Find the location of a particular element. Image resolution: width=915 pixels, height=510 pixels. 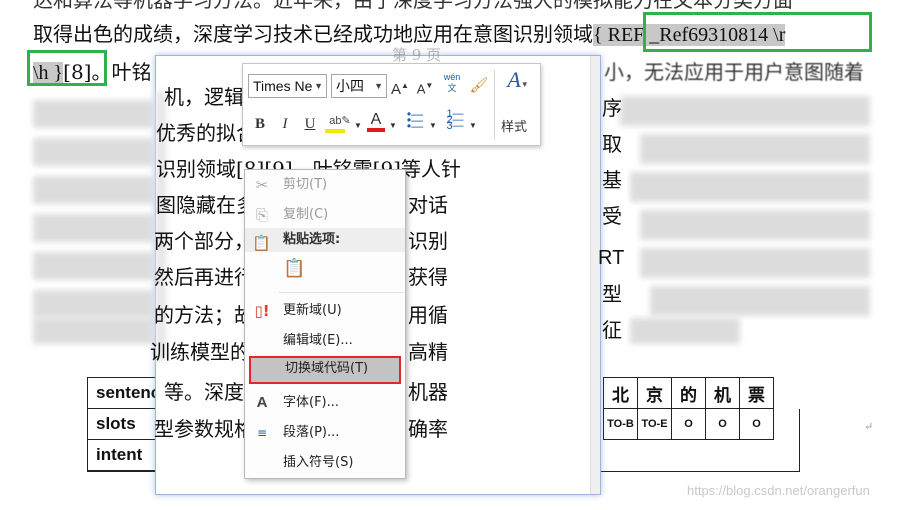

menu-item-toggle-field-codes: 切换域代码(T) is located at coordinates (325, 370).